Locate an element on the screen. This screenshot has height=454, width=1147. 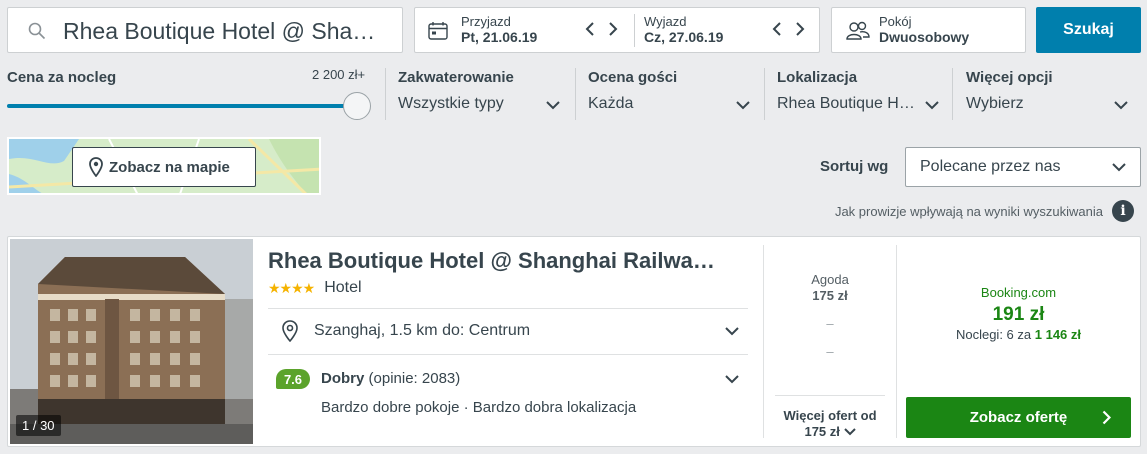
rating-filter: Ocena gości Każda is located at coordinates (671, 91).